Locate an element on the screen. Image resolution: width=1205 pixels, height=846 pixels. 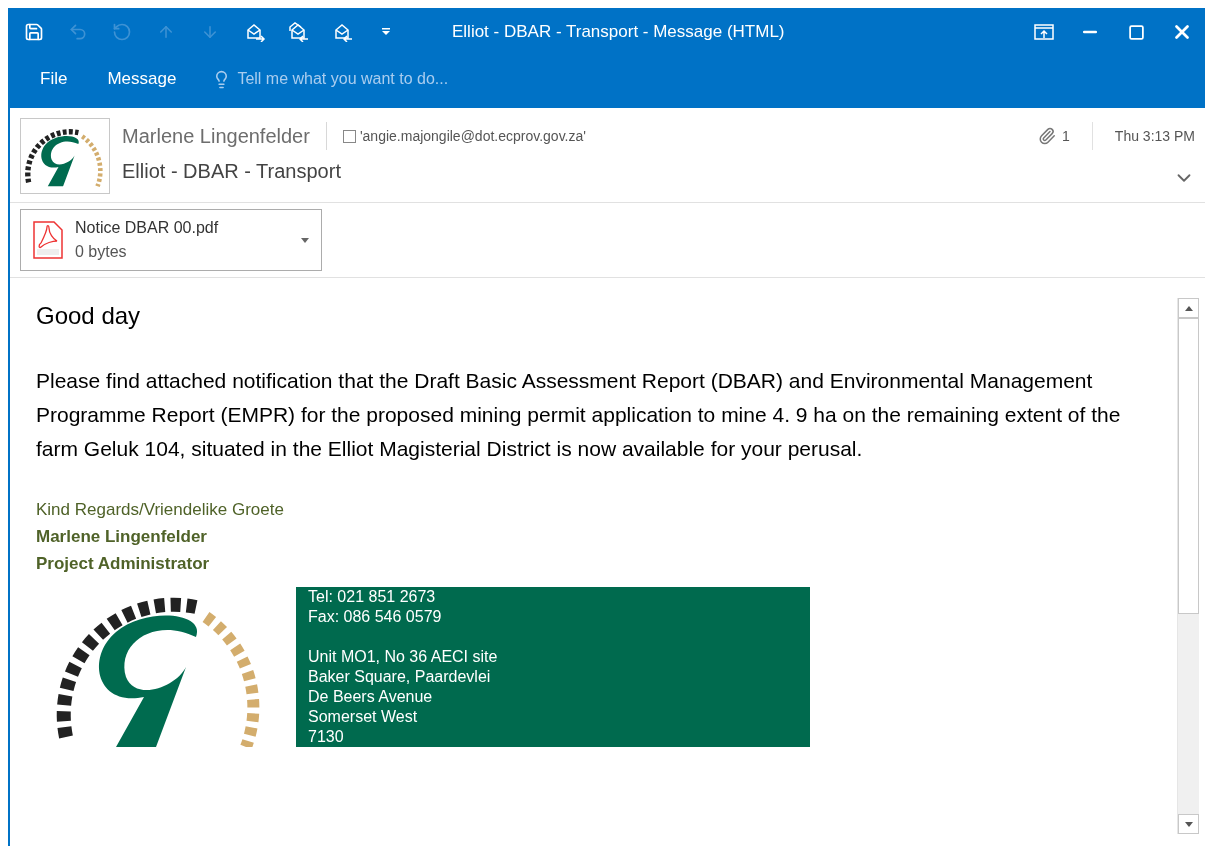
contact-line: Baker Square, Paardevlei is located at coordinates (400, 677).